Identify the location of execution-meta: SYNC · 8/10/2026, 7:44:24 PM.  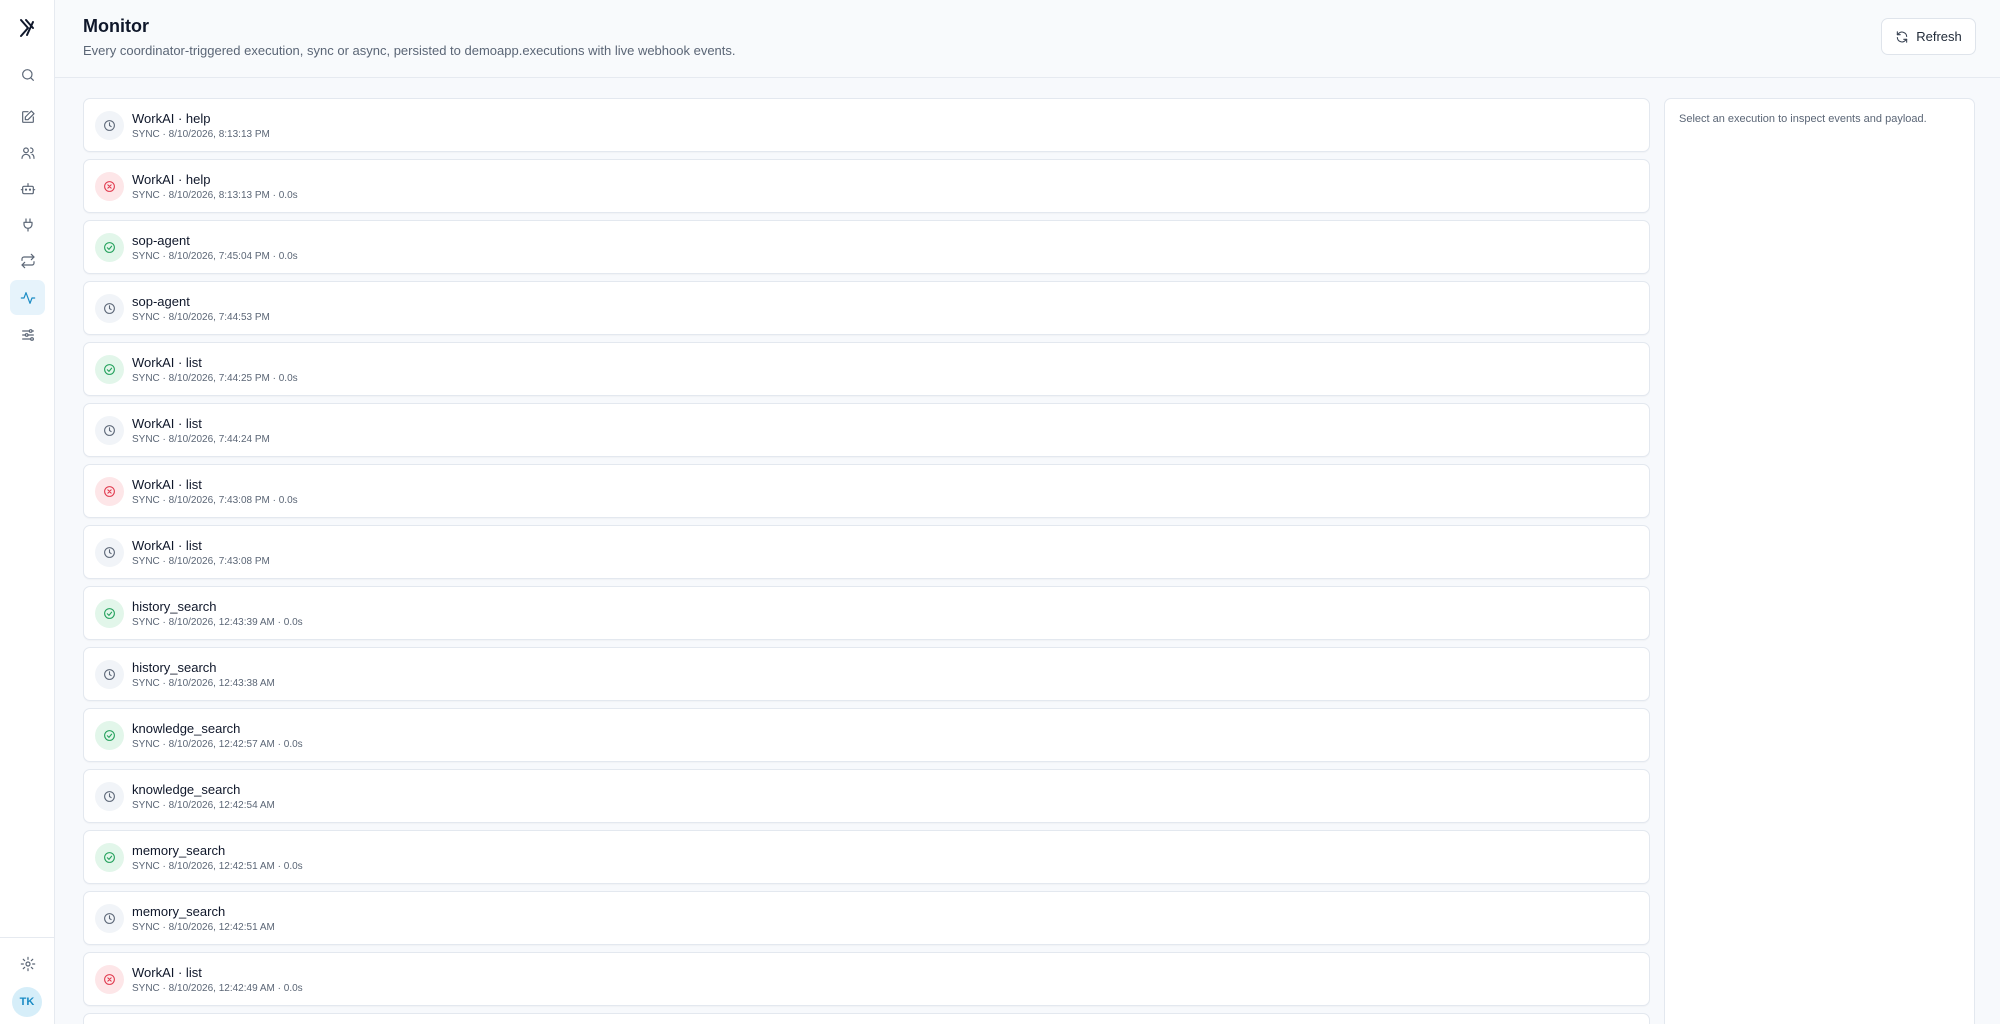
(201, 439).